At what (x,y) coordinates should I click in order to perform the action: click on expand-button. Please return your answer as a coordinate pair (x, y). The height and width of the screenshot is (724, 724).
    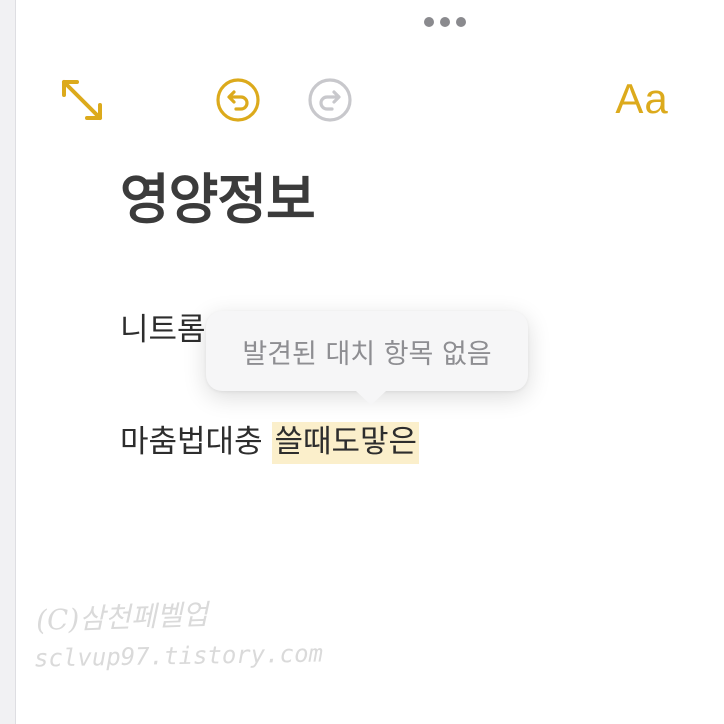
    Looking at the image, I should click on (82, 100).